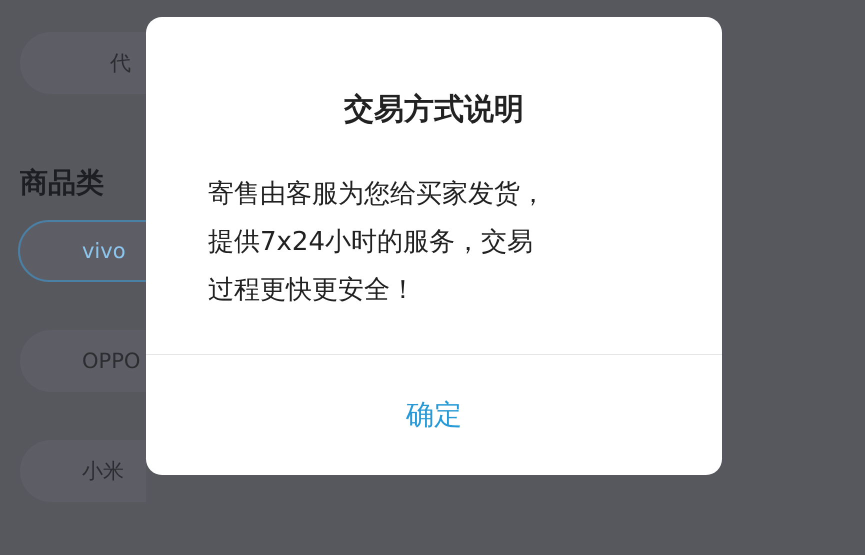  Describe the element at coordinates (82, 251) in the screenshot. I see `type-option-chip: vivo` at that location.